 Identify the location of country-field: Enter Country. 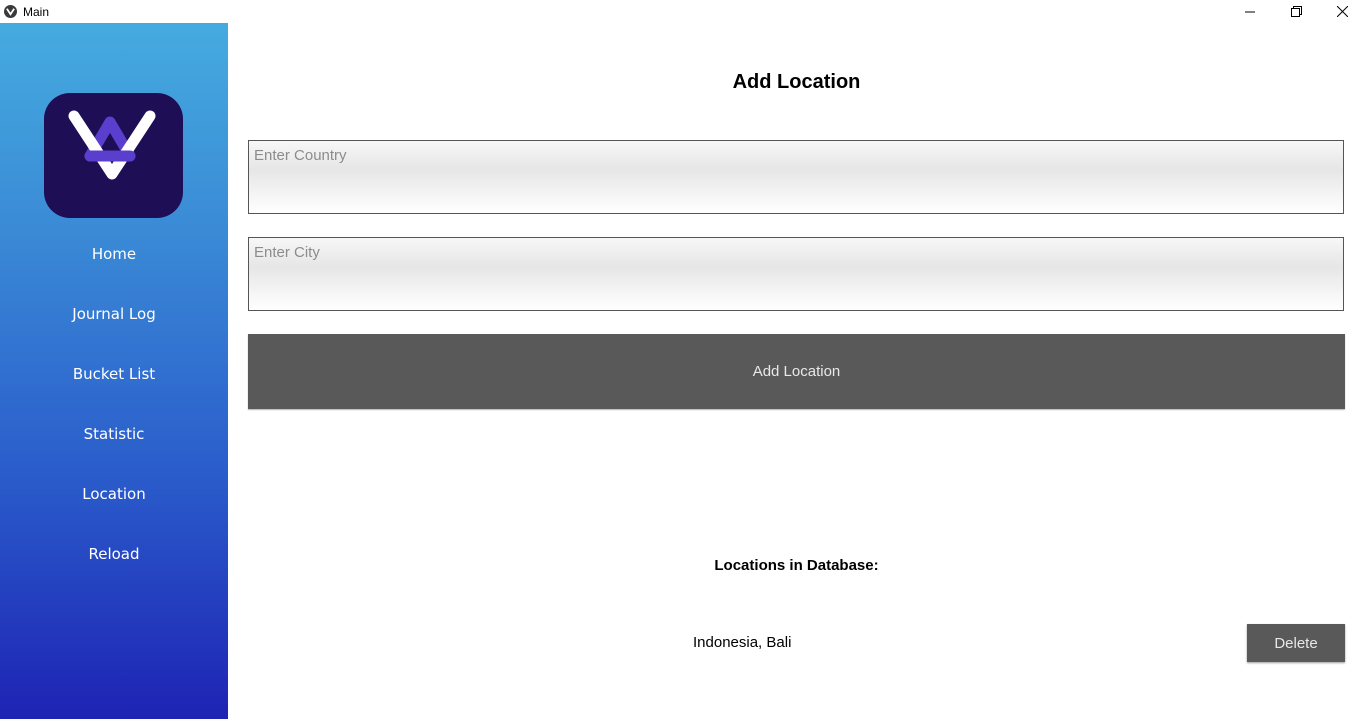
(796, 177).